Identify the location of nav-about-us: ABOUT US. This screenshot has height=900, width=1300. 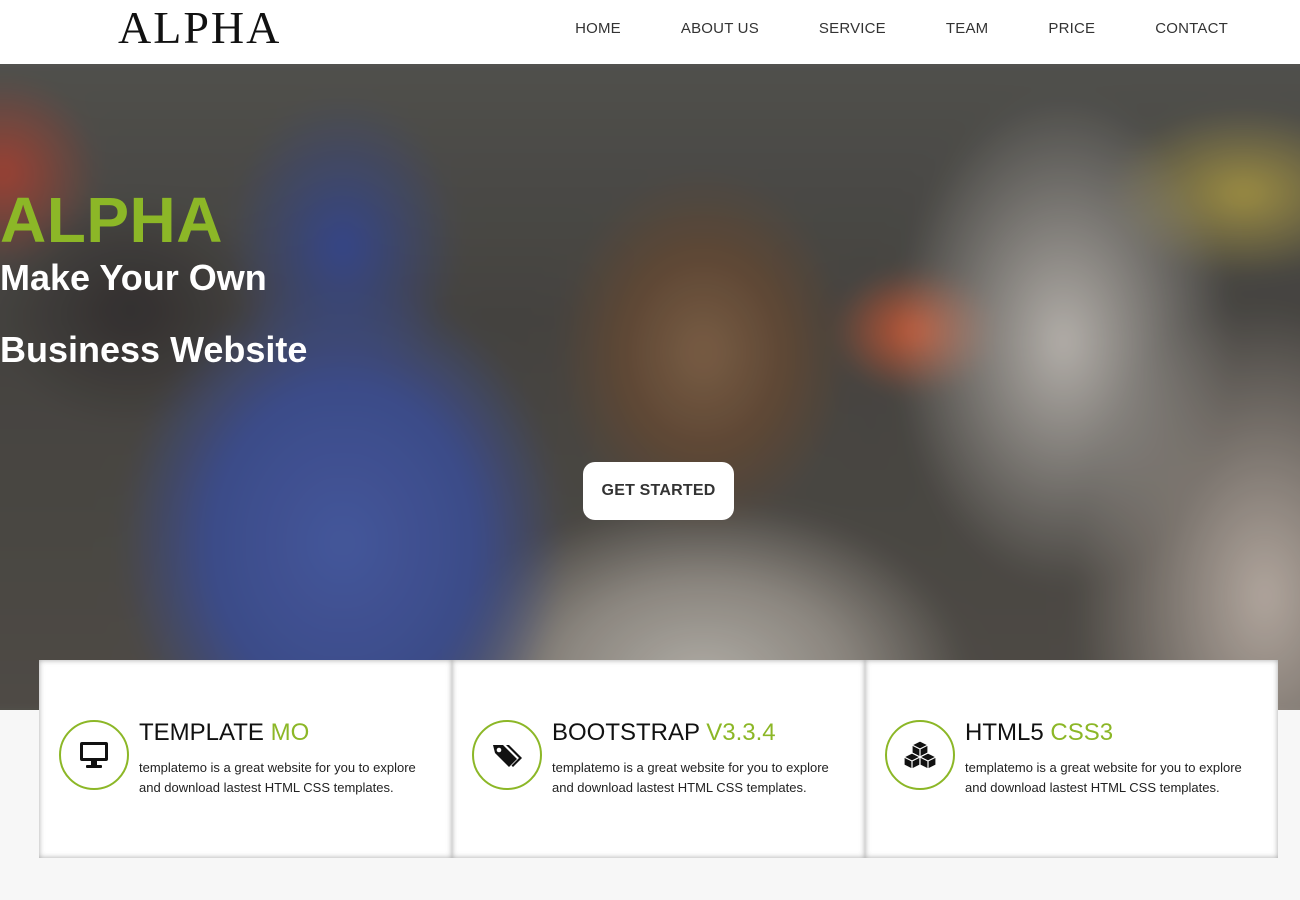
(720, 28).